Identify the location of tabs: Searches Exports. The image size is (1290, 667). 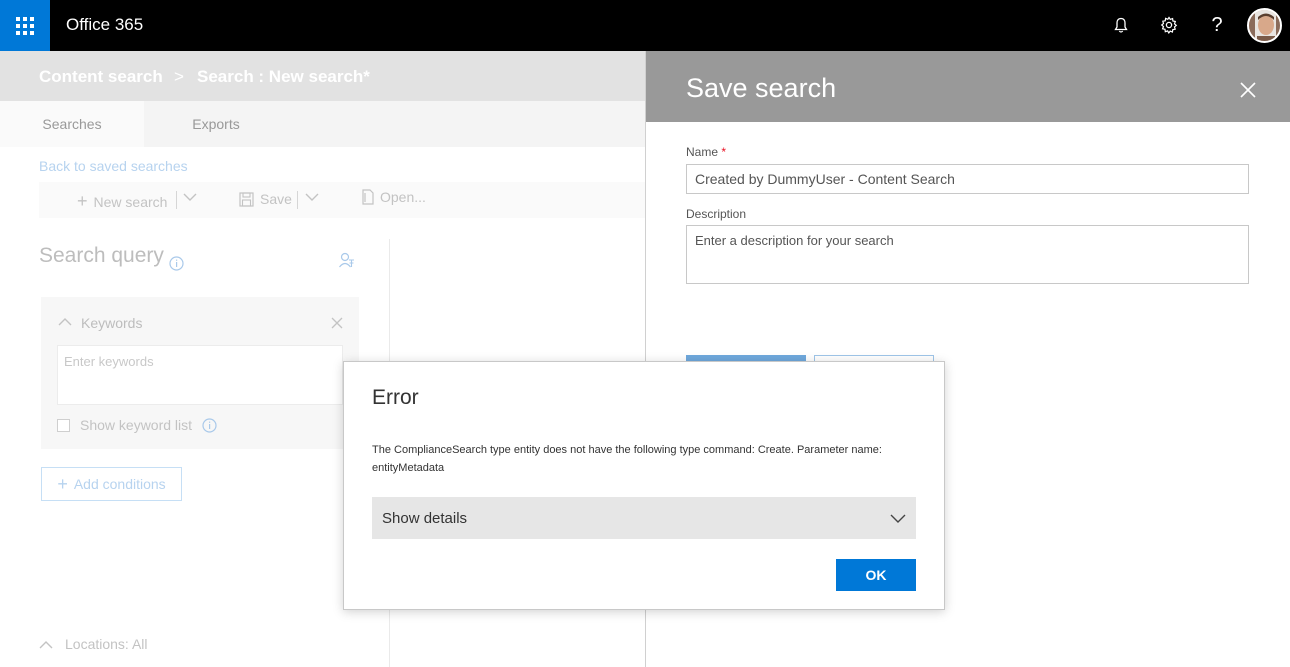
(322, 124).